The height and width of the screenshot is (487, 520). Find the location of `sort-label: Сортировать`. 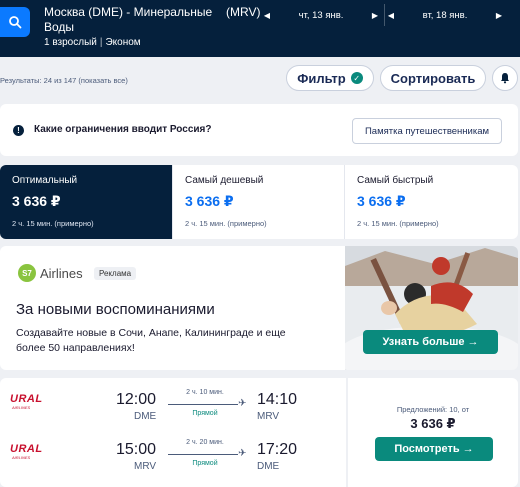

sort-label: Сортировать is located at coordinates (433, 78).